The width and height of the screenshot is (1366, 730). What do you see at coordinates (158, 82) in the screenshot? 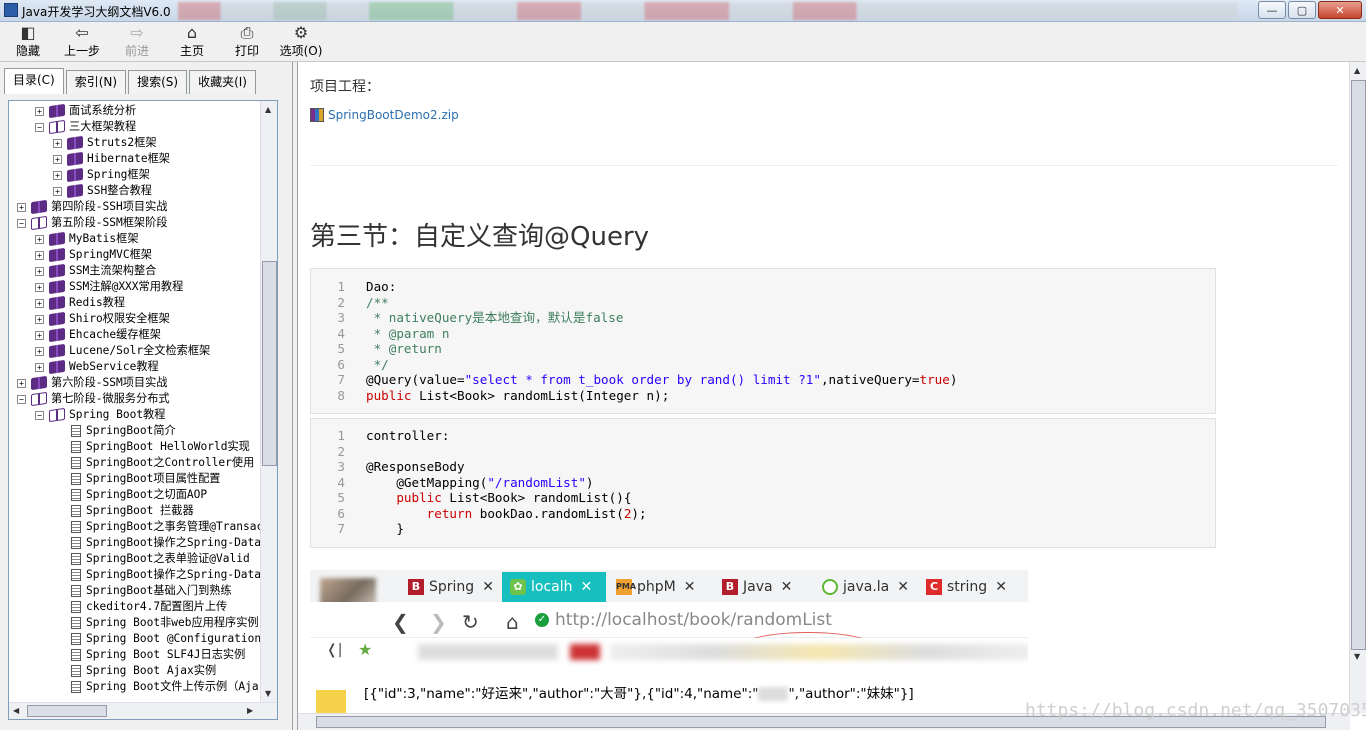
I see `tab-search: 搜索(S)` at bounding box center [158, 82].